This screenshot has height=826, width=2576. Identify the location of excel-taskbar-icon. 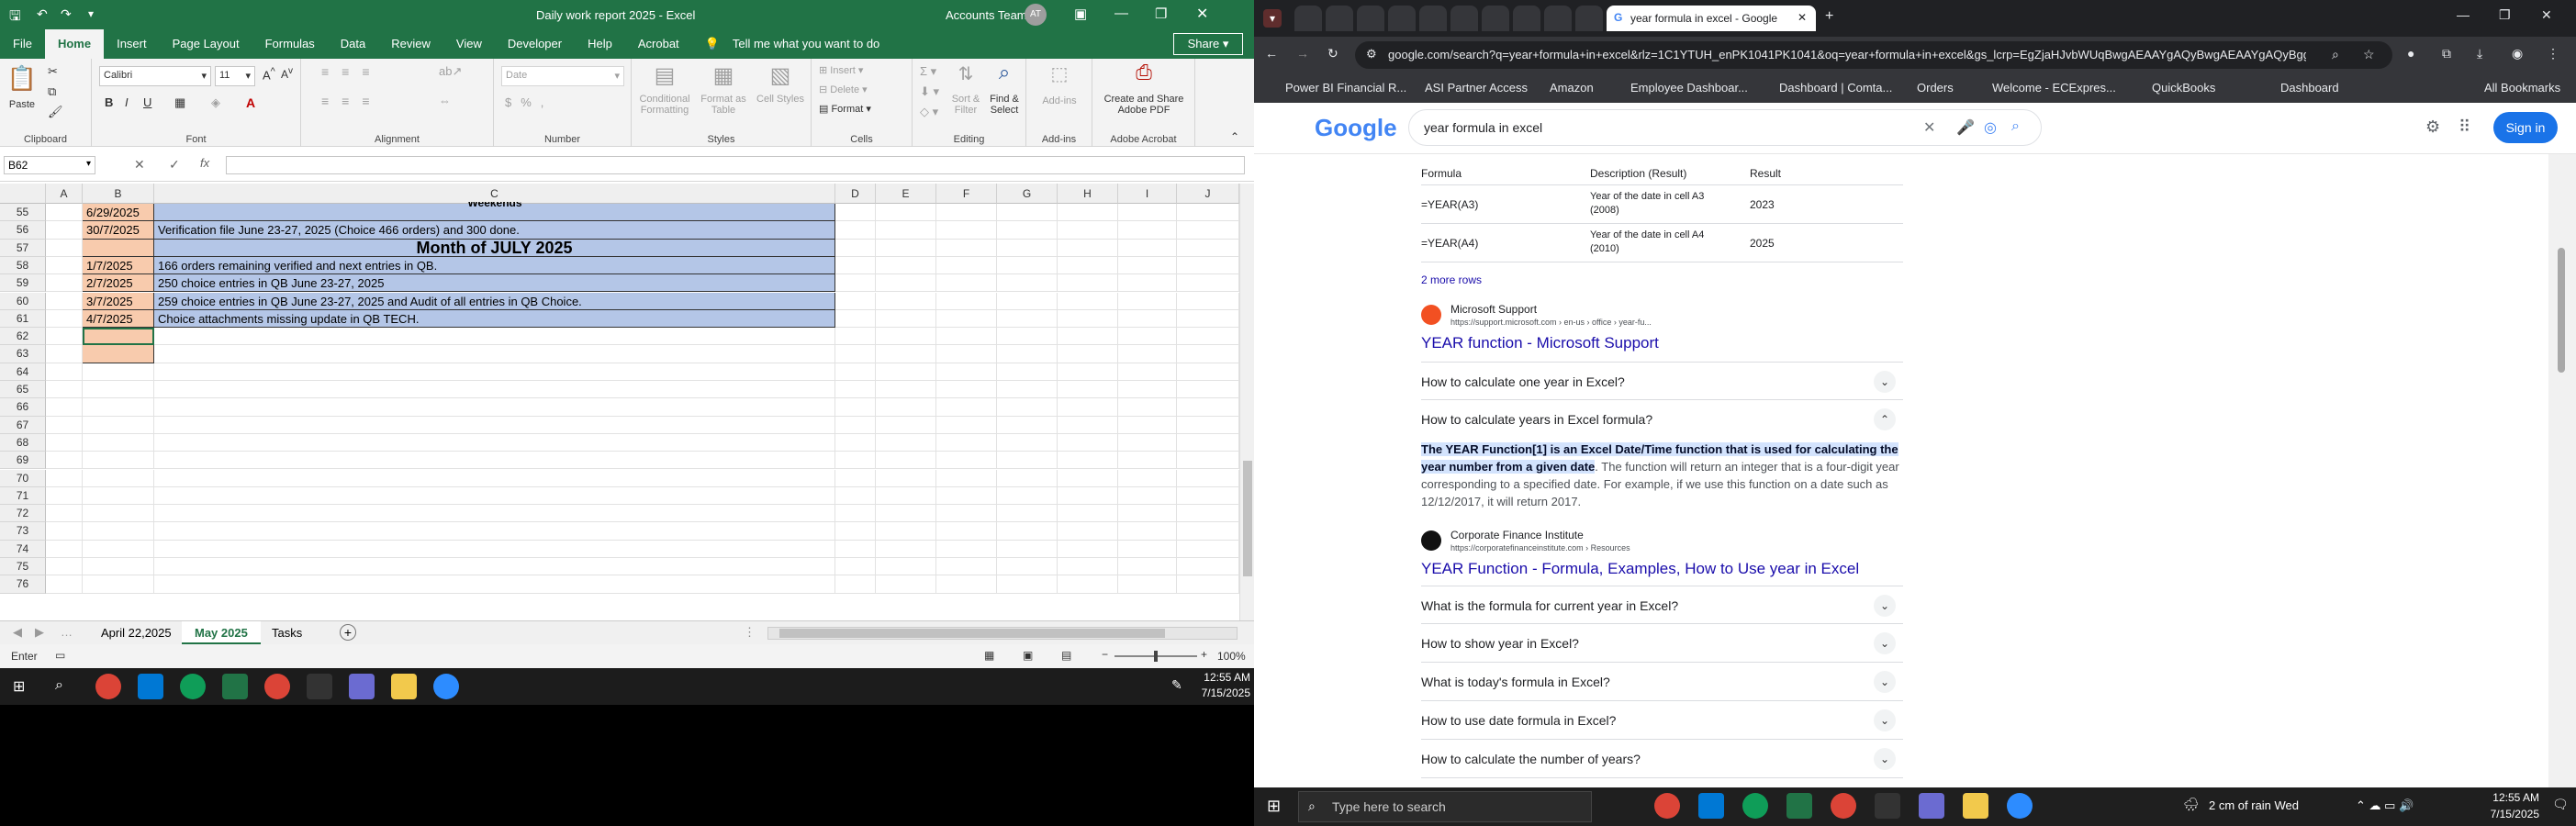
(1799, 806).